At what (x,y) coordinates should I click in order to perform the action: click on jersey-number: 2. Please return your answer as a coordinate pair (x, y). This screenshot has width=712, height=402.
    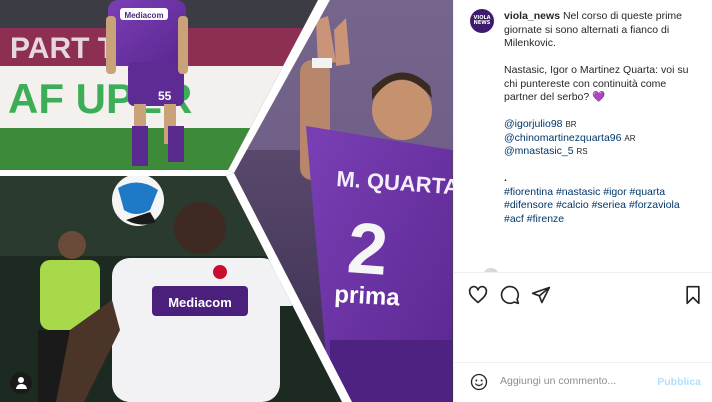
    Looking at the image, I should click on (368, 249).